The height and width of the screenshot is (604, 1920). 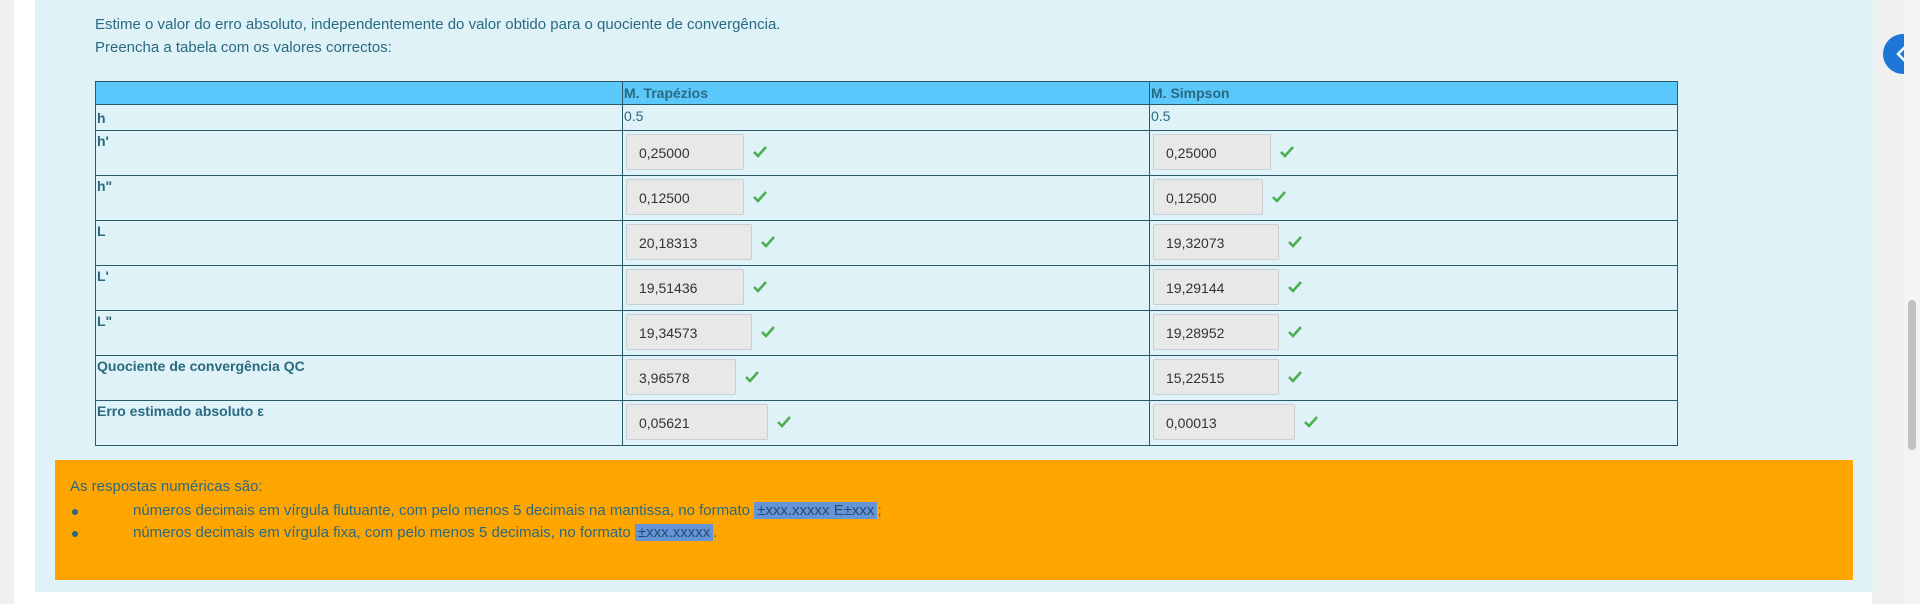 I want to click on answer-input: 3,96578, so click(x=681, y=377).